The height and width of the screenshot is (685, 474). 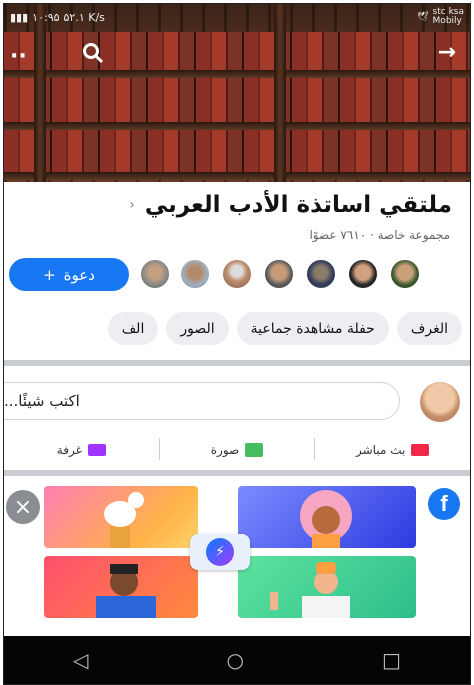 I want to click on group-meta: مجموعة خاصة · ٧٦١٠ عضوًا, so click(x=379, y=235).